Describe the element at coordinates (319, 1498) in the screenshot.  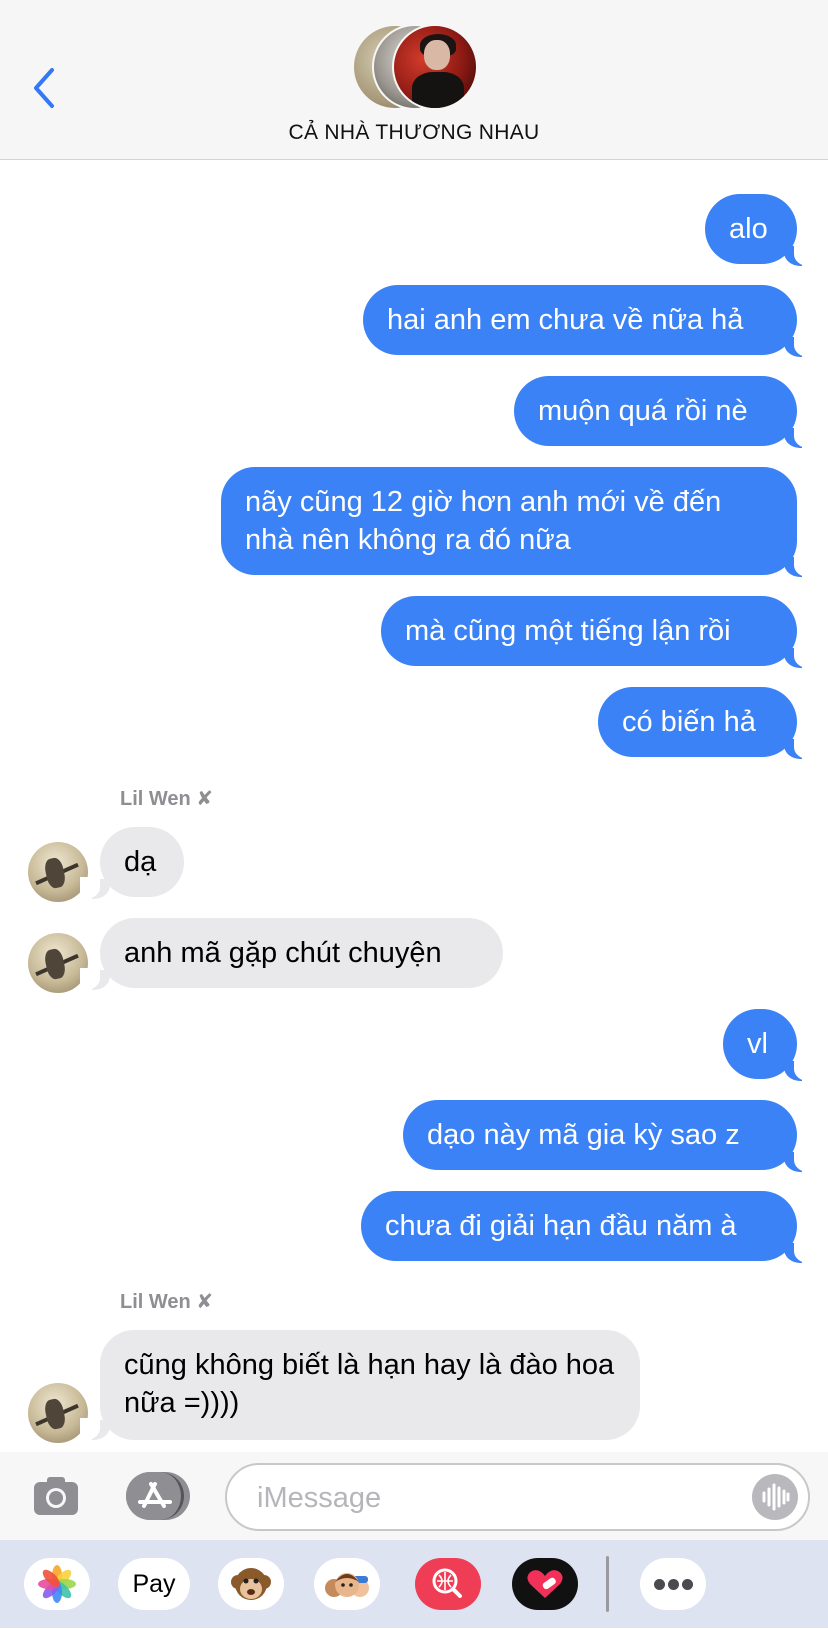
I see `message-input-placeholder: iMessage` at that location.